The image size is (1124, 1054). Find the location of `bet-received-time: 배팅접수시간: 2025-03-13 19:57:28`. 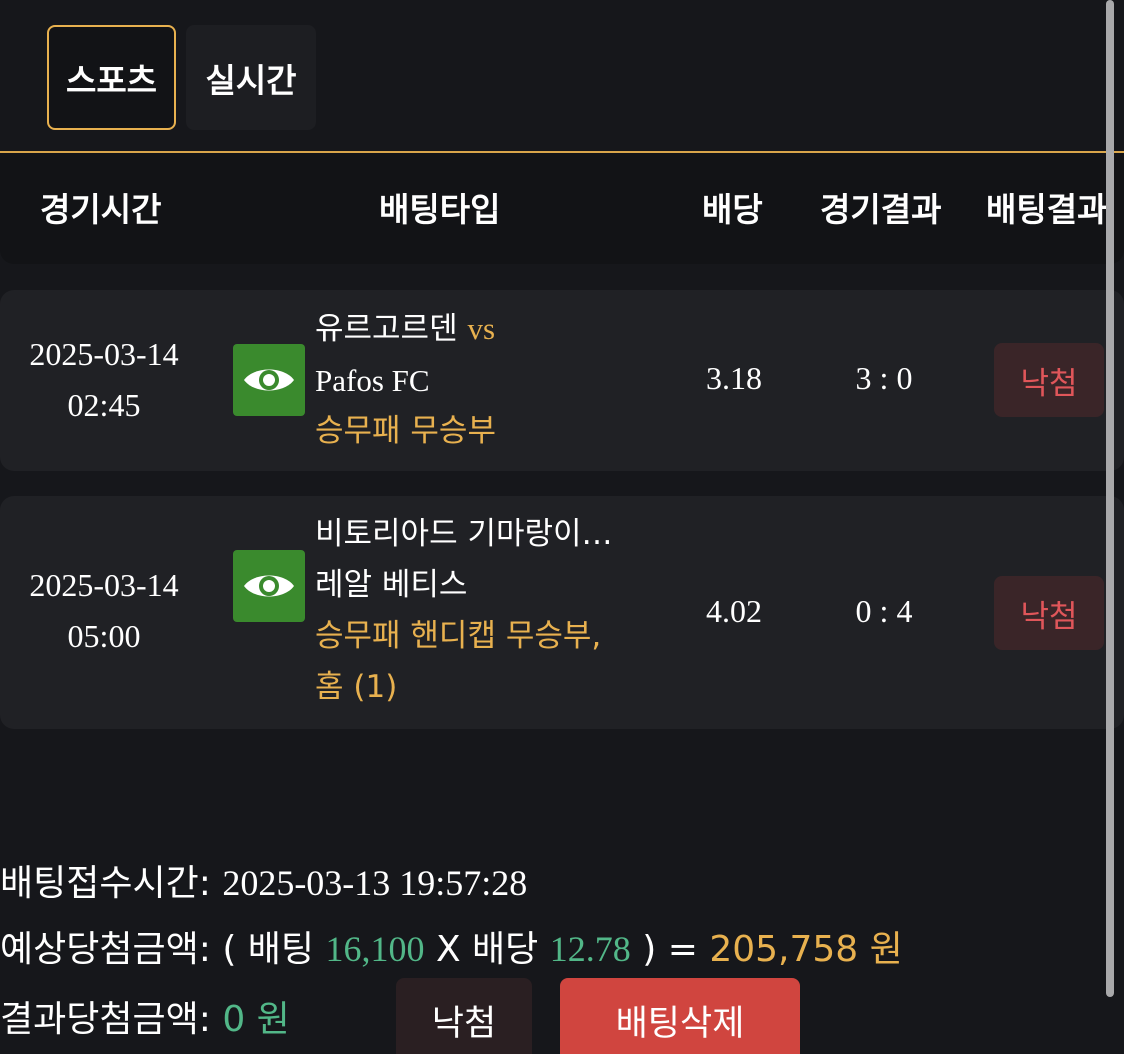

bet-received-time: 배팅접수시간: 2025-03-13 19:57:28 is located at coordinates (263, 880).